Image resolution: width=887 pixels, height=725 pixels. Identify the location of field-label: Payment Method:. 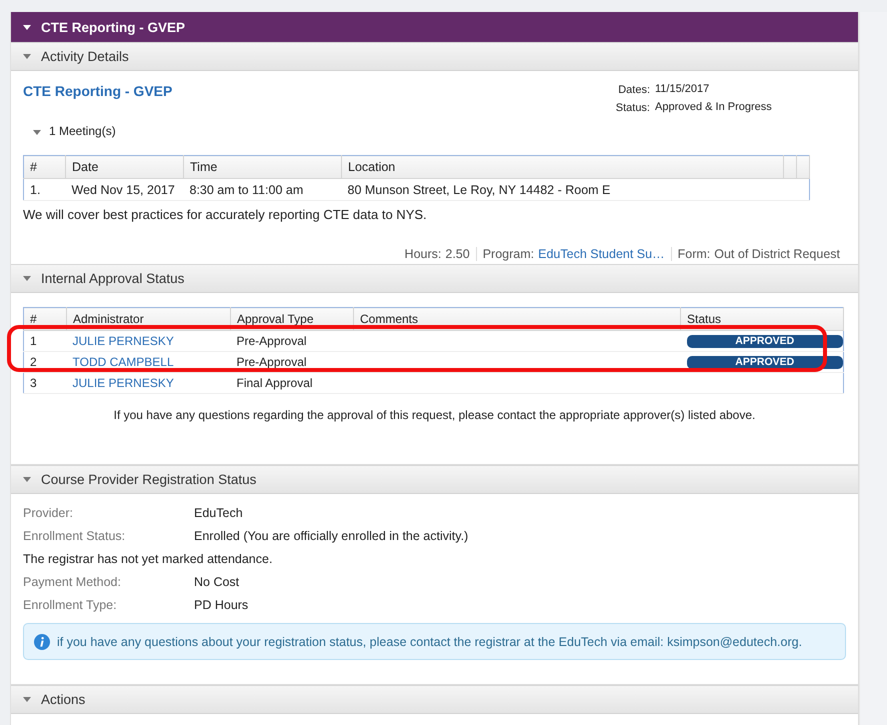
(72, 583).